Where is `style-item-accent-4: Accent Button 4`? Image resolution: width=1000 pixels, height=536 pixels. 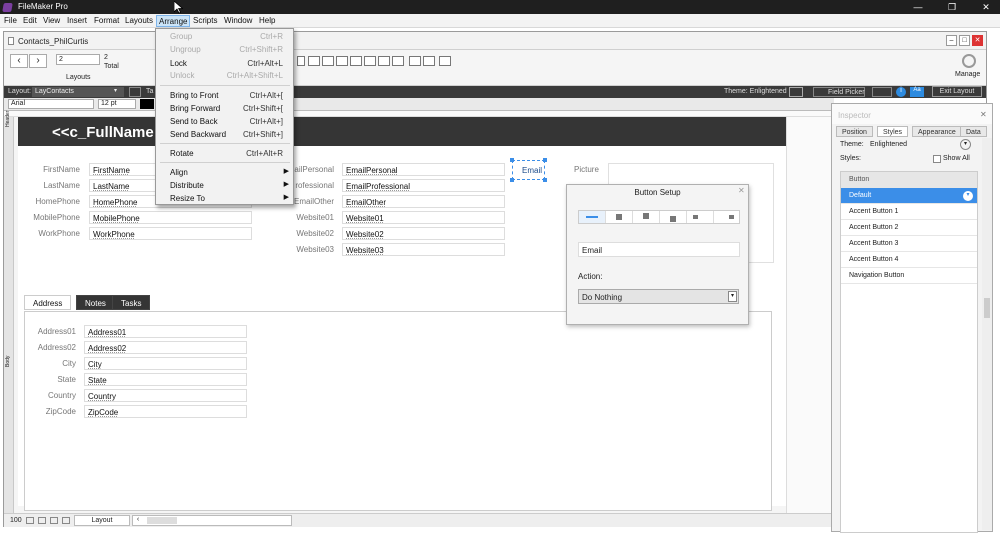
style-item-accent-4: Accent Button 4 is located at coordinates (909, 260).